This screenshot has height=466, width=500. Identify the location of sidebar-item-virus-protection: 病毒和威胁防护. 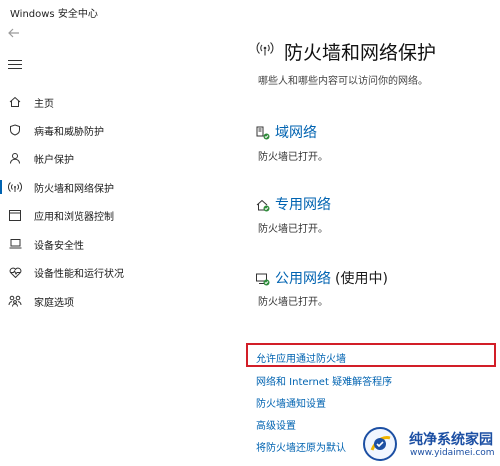
(112, 130).